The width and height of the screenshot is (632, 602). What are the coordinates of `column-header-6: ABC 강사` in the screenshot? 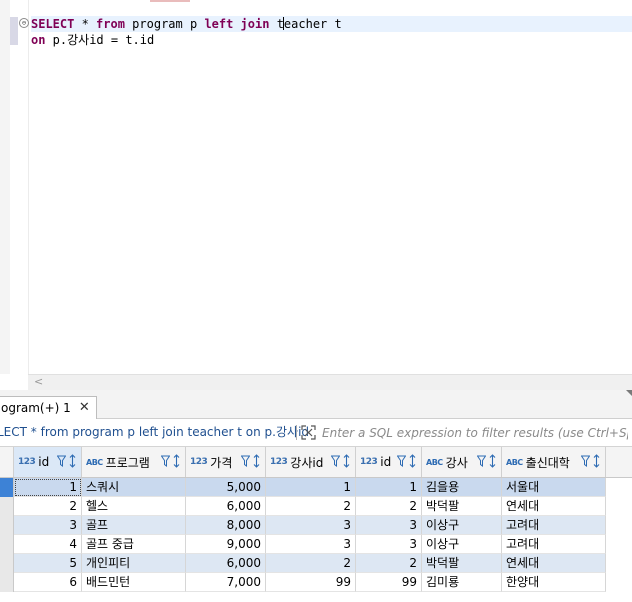 It's located at (462, 462).